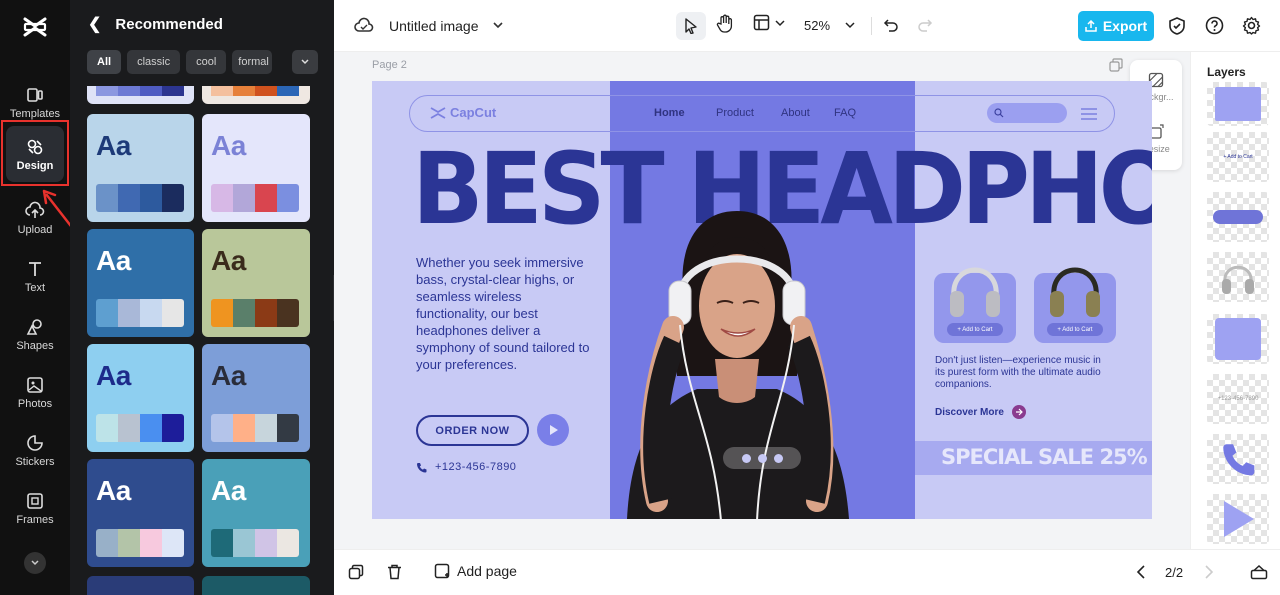 The height and width of the screenshot is (595, 1280). Describe the element at coordinates (252, 62) in the screenshot. I see `chip-formal: formal` at that location.